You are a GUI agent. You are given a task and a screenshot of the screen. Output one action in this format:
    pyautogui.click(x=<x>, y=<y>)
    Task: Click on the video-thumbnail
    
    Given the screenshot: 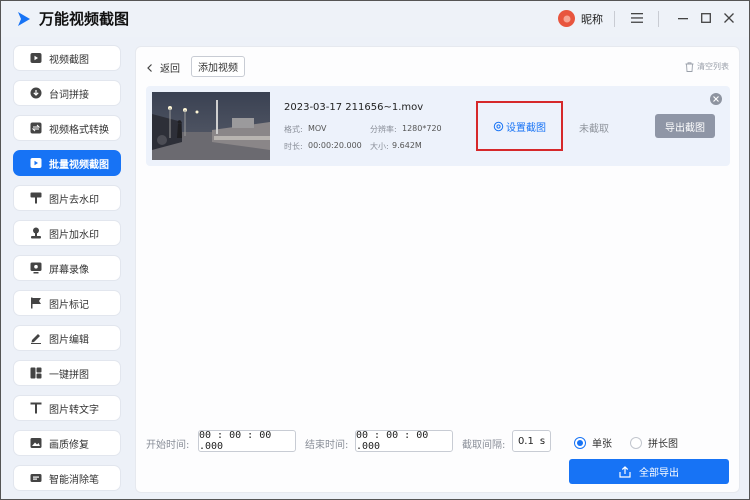 What is the action you would take?
    pyautogui.click(x=211, y=126)
    